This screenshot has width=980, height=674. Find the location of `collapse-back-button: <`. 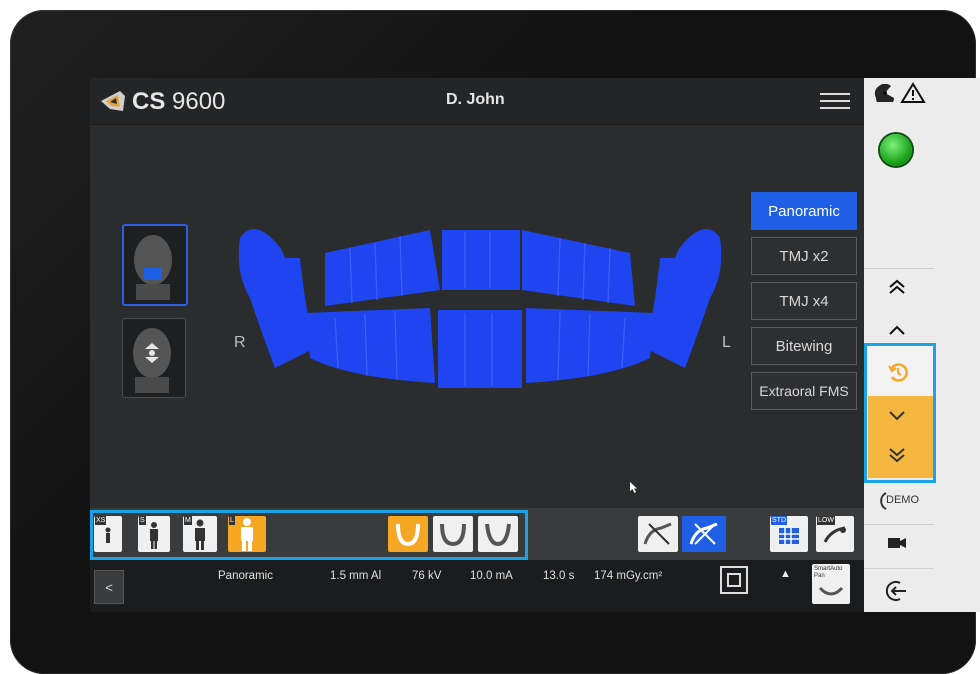

collapse-back-button: < is located at coordinates (109, 587).